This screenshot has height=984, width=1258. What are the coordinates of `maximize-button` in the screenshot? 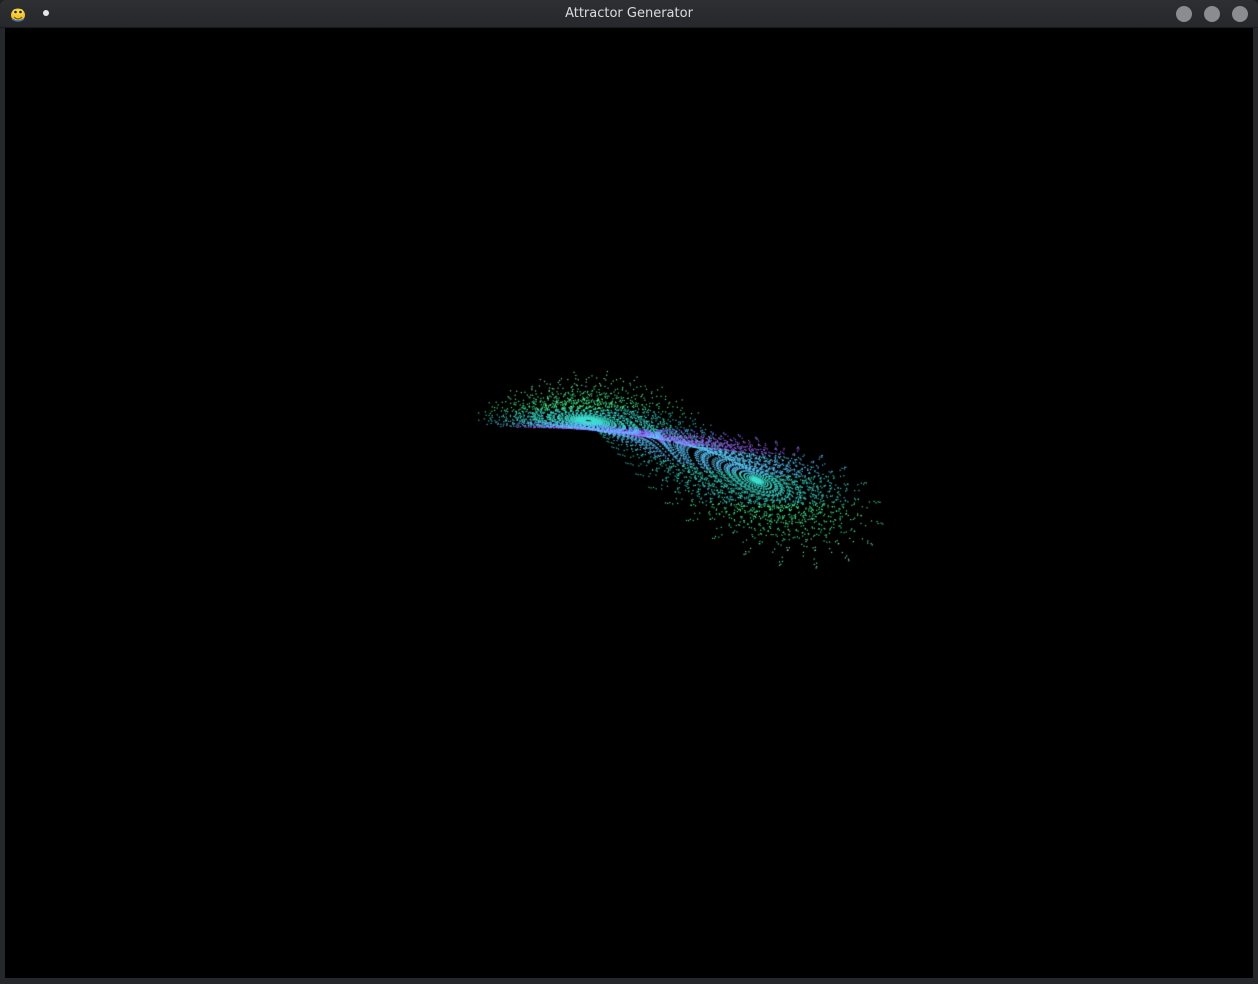 It's located at (1212, 14).